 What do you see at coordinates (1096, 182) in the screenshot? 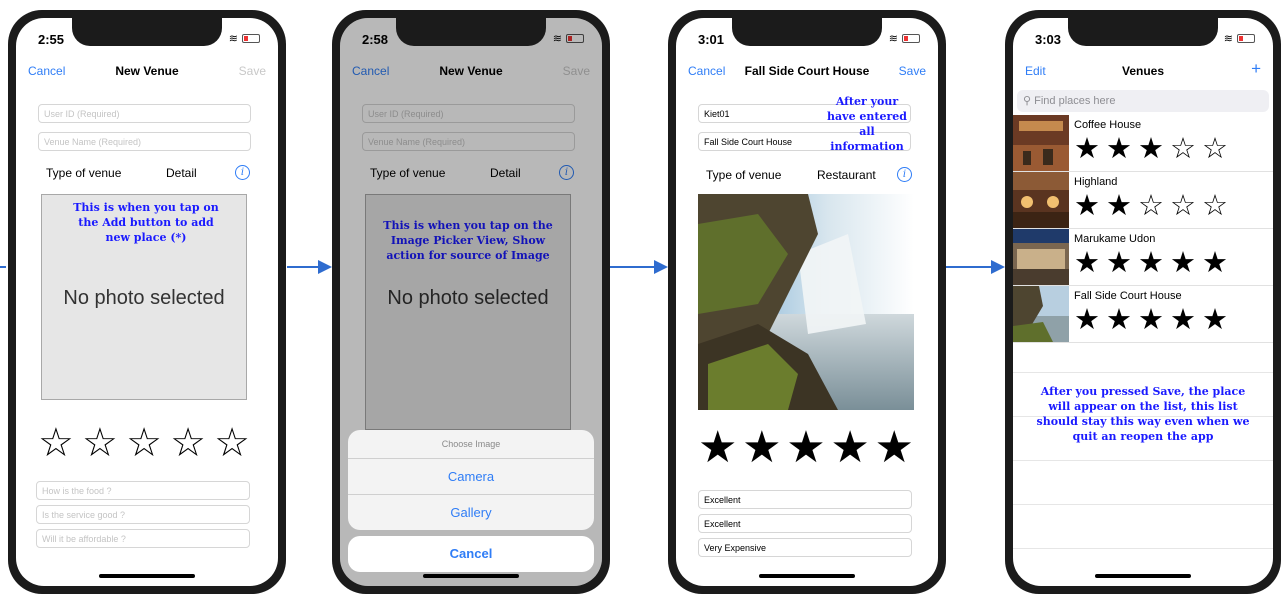
I see `venue-name: Highland` at bounding box center [1096, 182].